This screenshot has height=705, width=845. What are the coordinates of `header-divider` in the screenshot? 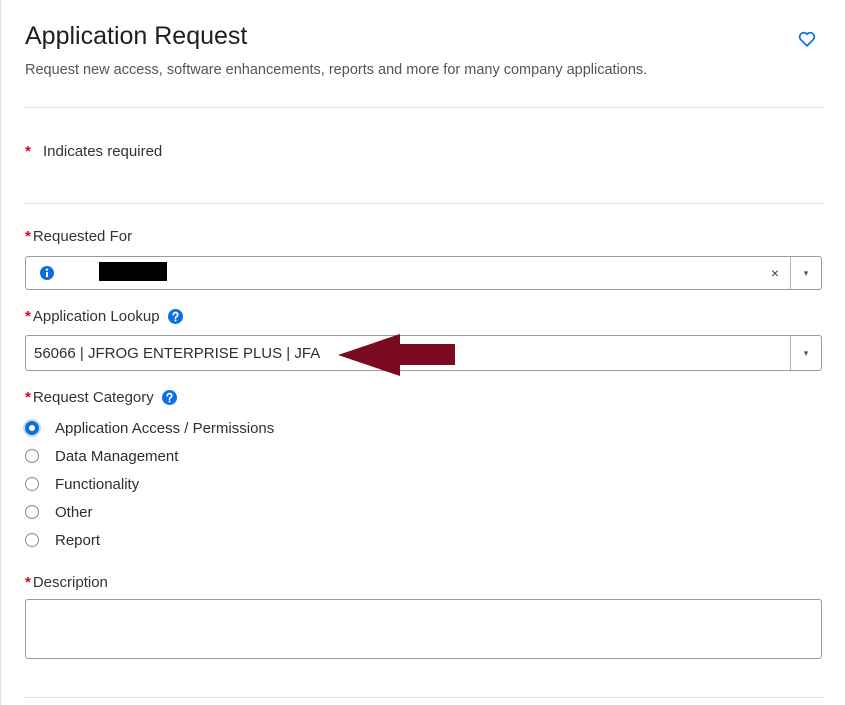 It's located at (424, 107).